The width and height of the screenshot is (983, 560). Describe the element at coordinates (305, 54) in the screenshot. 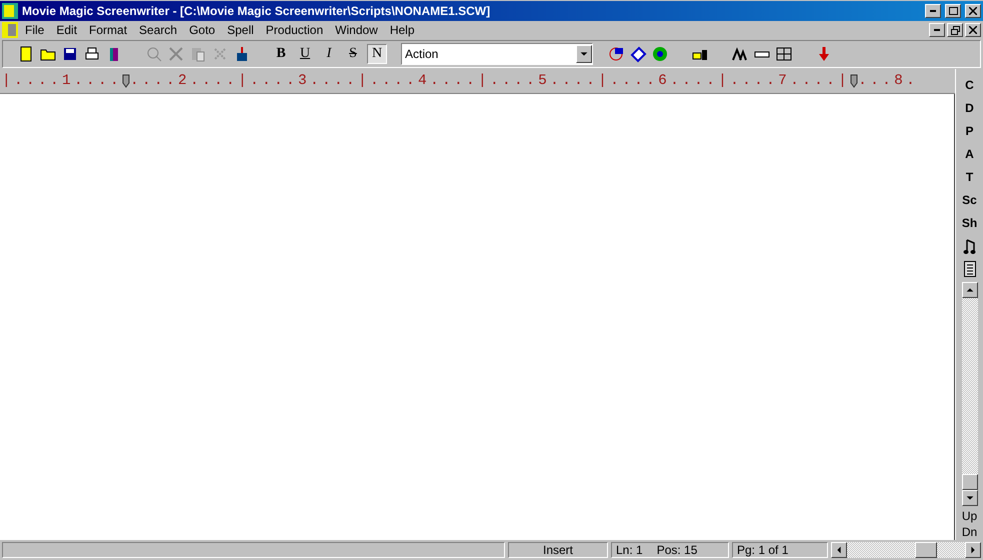

I see `format-button: U` at that location.